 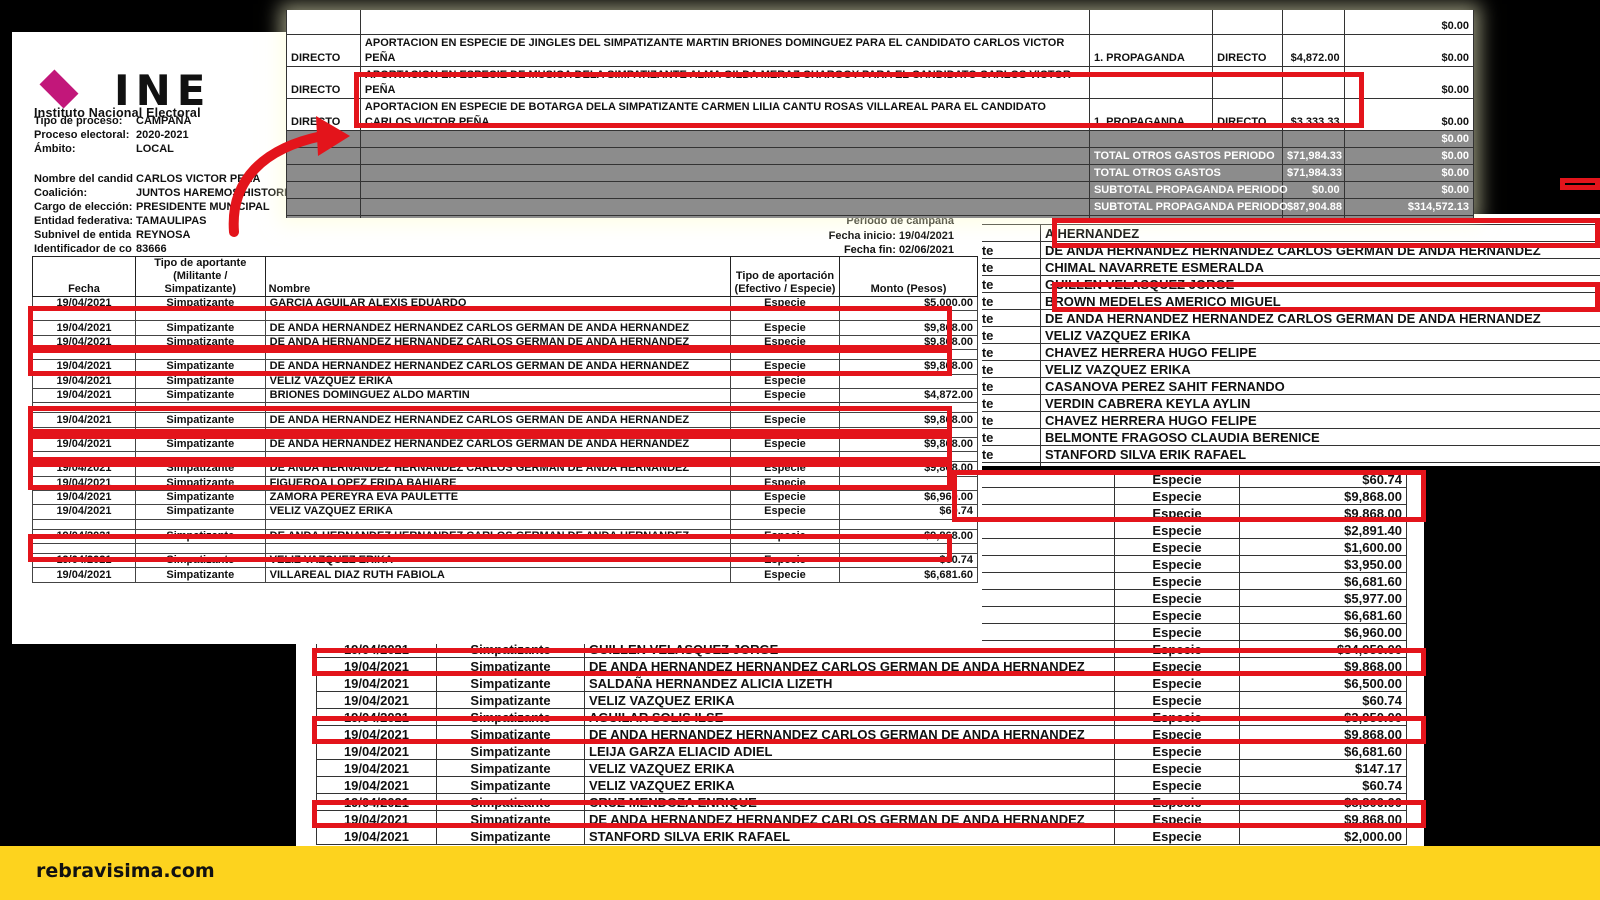 I want to click on ine-diamond-icon, so click(x=59, y=89).